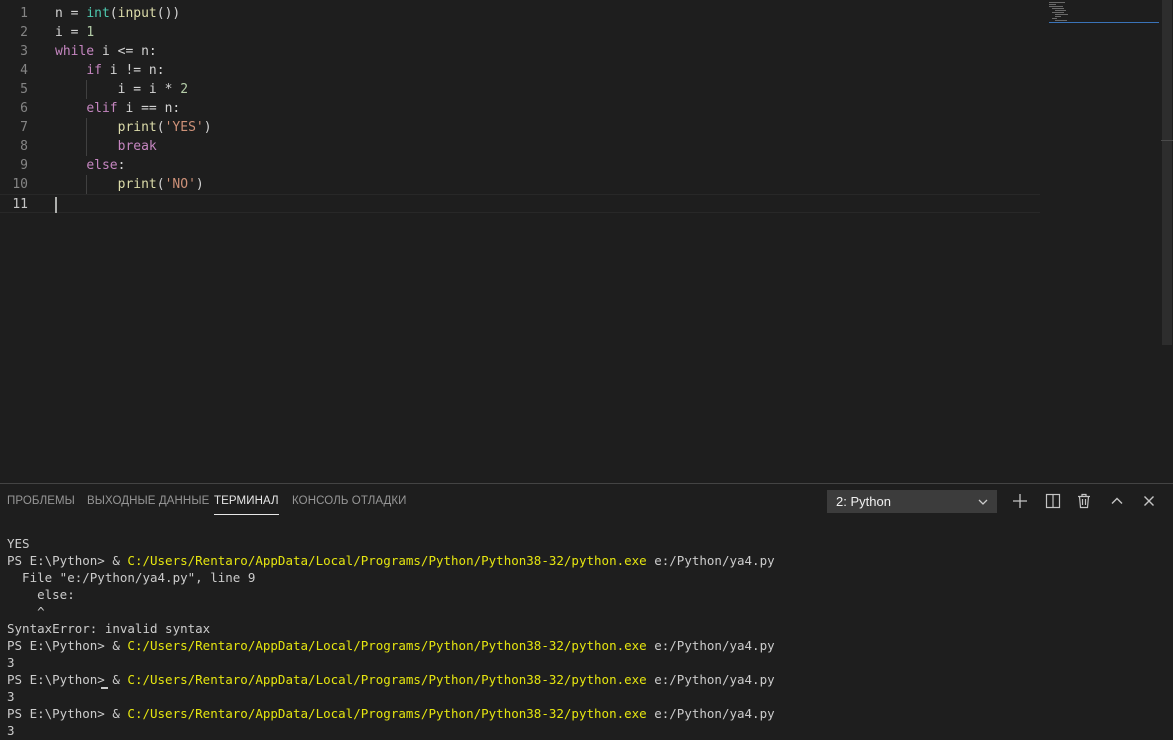  What do you see at coordinates (520, 165) in the screenshot?
I see `code-line: 9 else:` at bounding box center [520, 165].